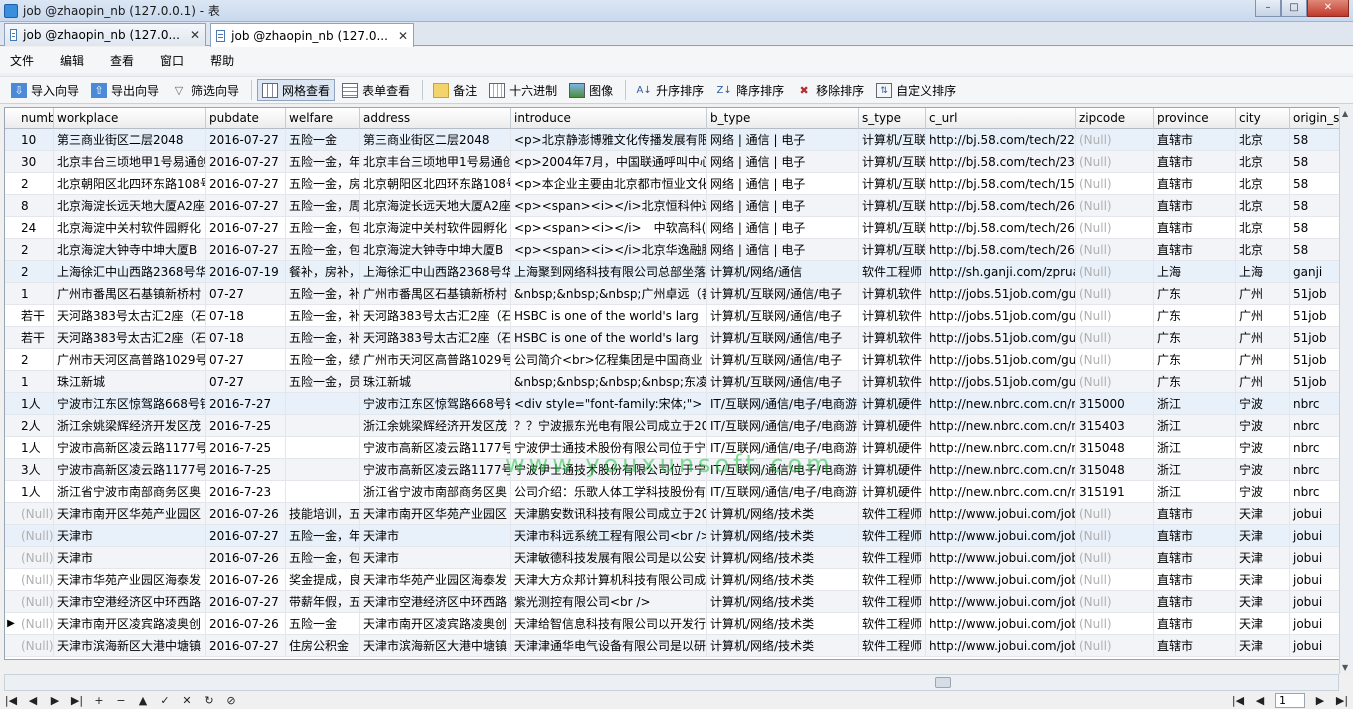  I want to click on cell-b_type: 计算机/网络/技术类, so click(783, 514).